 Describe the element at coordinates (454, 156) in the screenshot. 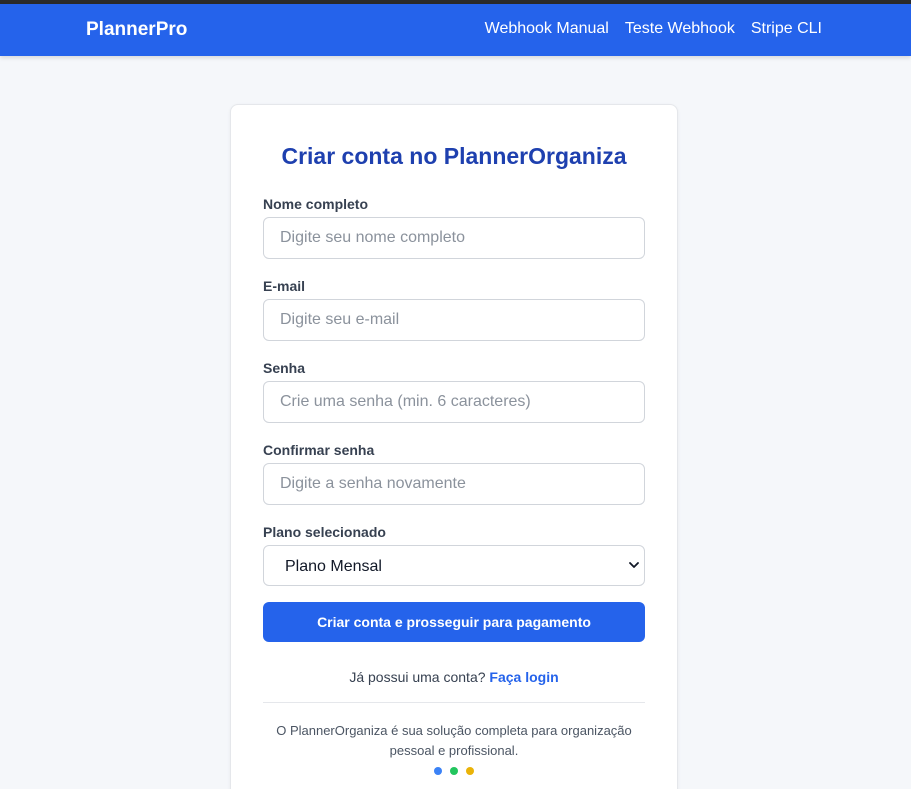

I see `page-title: Criar conta no PlannerOrganiza` at that location.